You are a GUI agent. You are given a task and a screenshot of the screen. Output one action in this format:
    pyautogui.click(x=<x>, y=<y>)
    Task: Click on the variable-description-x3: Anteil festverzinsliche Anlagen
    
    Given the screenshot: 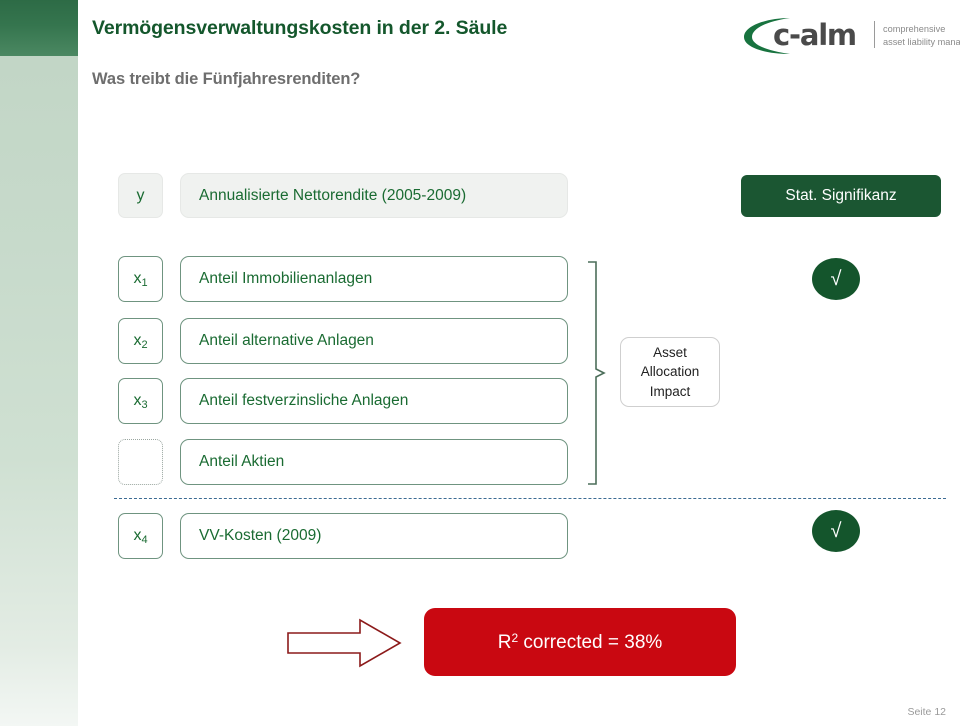 What is the action you would take?
    pyautogui.click(x=374, y=401)
    